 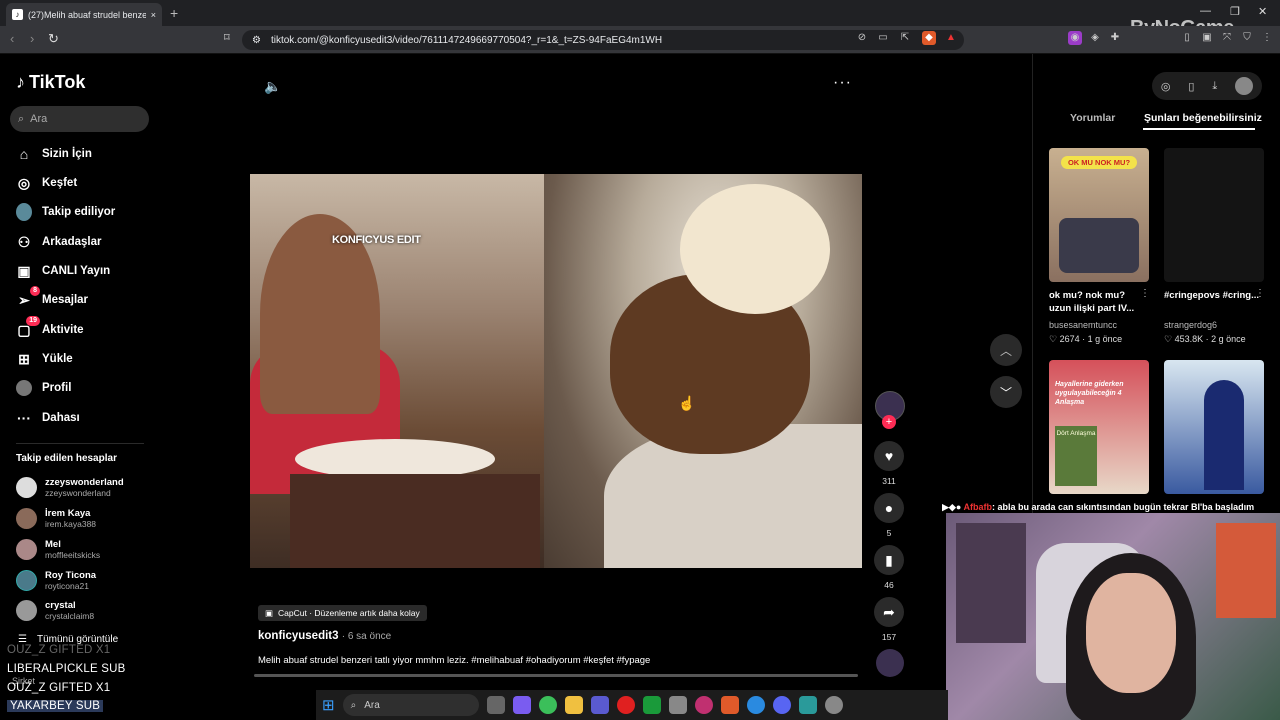 What do you see at coordinates (1006, 350) in the screenshot?
I see `previous-video-icon: ︿` at bounding box center [1006, 350].